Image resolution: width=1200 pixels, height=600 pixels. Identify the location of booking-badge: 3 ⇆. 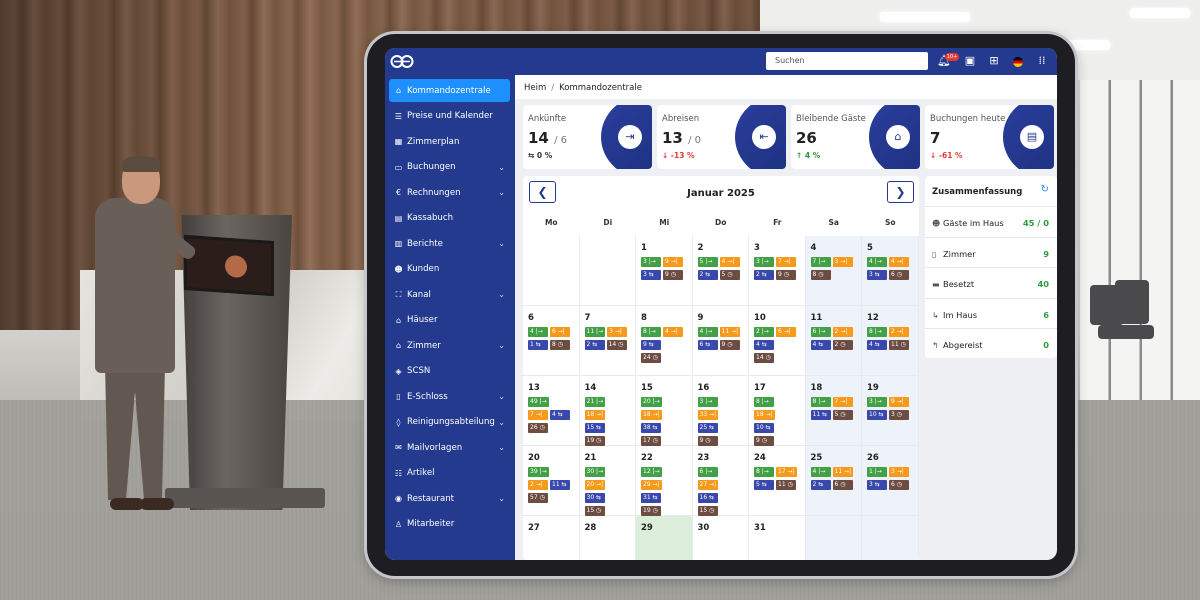
(651, 275).